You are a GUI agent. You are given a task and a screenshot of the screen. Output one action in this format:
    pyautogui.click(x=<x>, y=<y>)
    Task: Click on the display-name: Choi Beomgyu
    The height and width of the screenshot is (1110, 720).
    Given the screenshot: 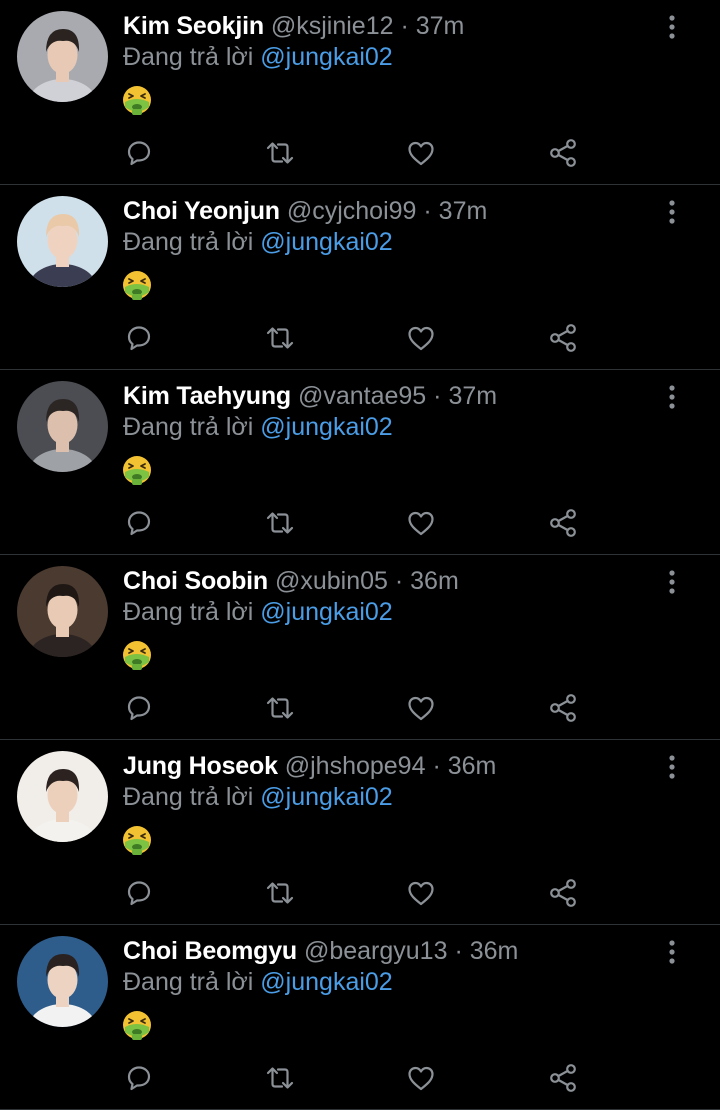 What is the action you would take?
    pyautogui.click(x=210, y=951)
    